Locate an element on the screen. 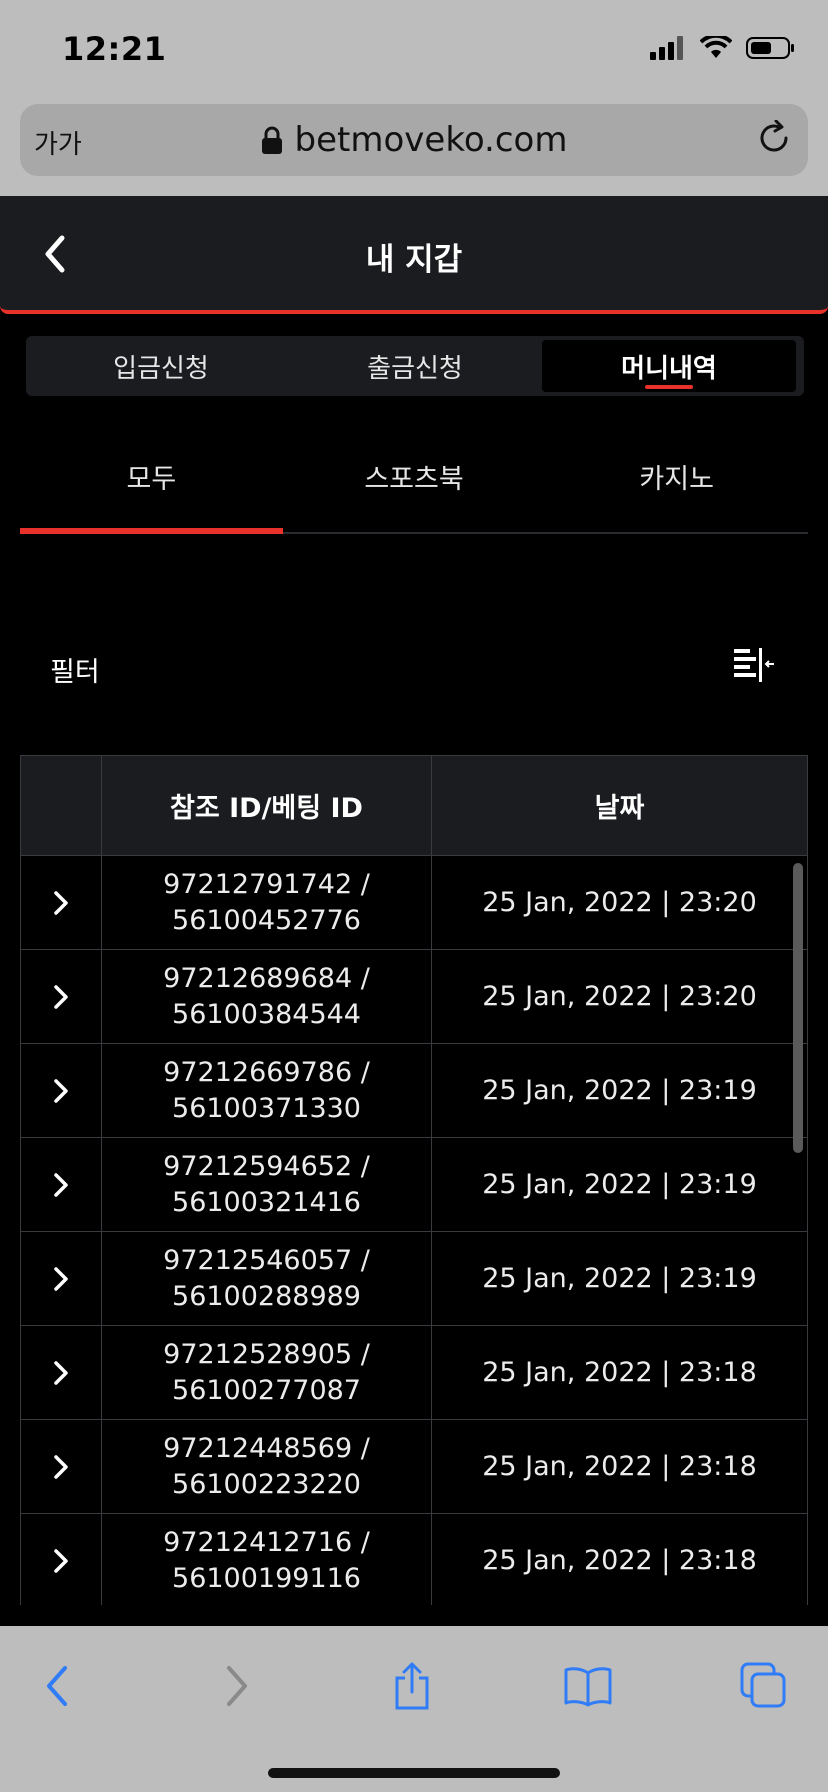 The image size is (828, 1792). tab-all: 모두 is located at coordinates (151, 482).